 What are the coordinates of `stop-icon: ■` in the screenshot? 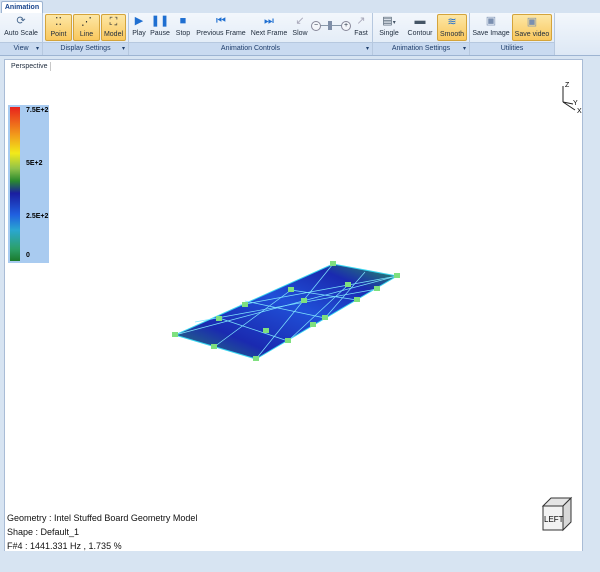 It's located at (183, 21).